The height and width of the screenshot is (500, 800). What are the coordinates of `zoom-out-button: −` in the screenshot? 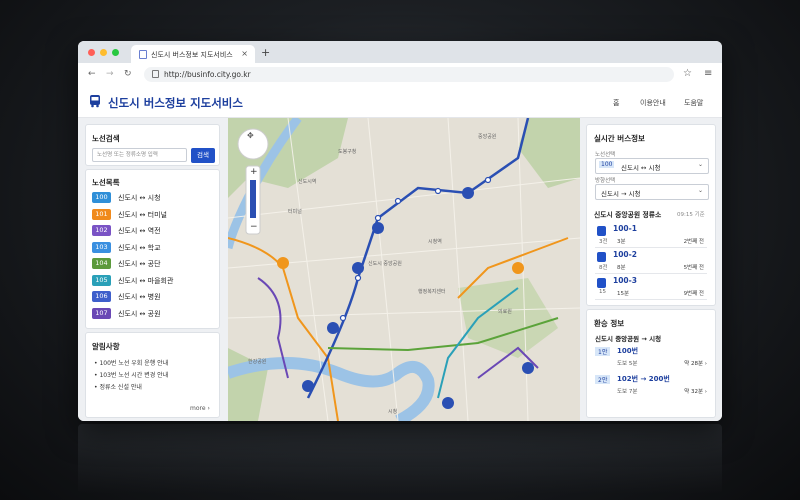 It's located at (254, 227).